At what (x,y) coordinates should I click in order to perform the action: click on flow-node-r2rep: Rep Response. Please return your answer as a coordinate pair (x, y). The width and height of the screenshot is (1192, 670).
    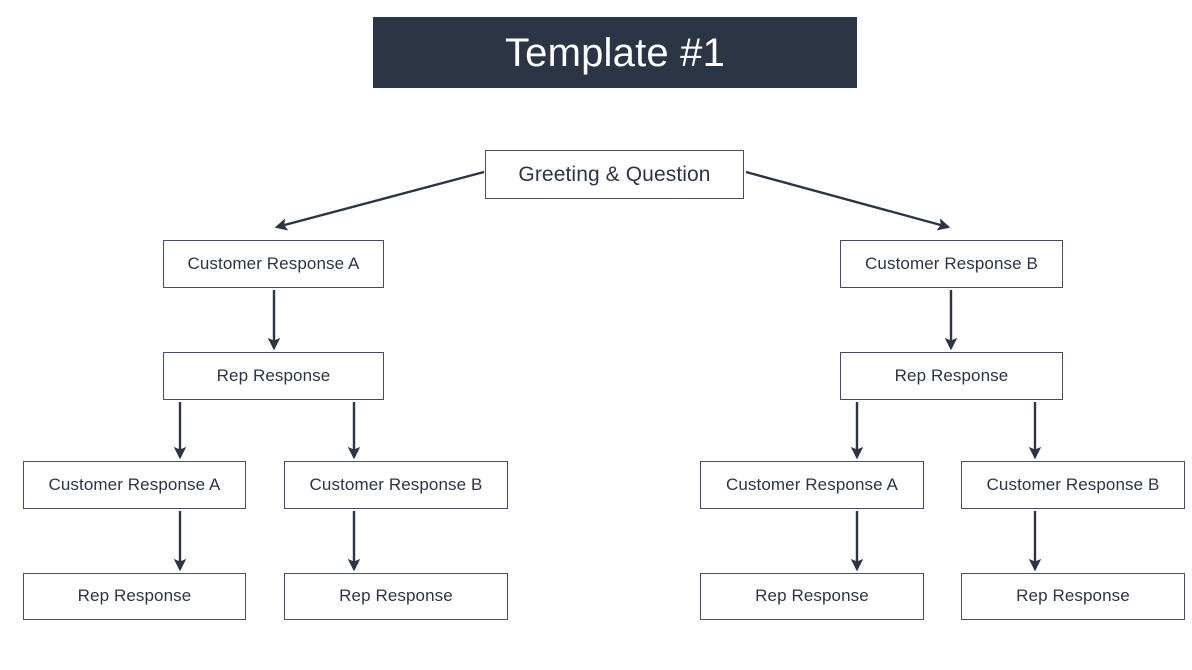
    Looking at the image, I should click on (951, 376).